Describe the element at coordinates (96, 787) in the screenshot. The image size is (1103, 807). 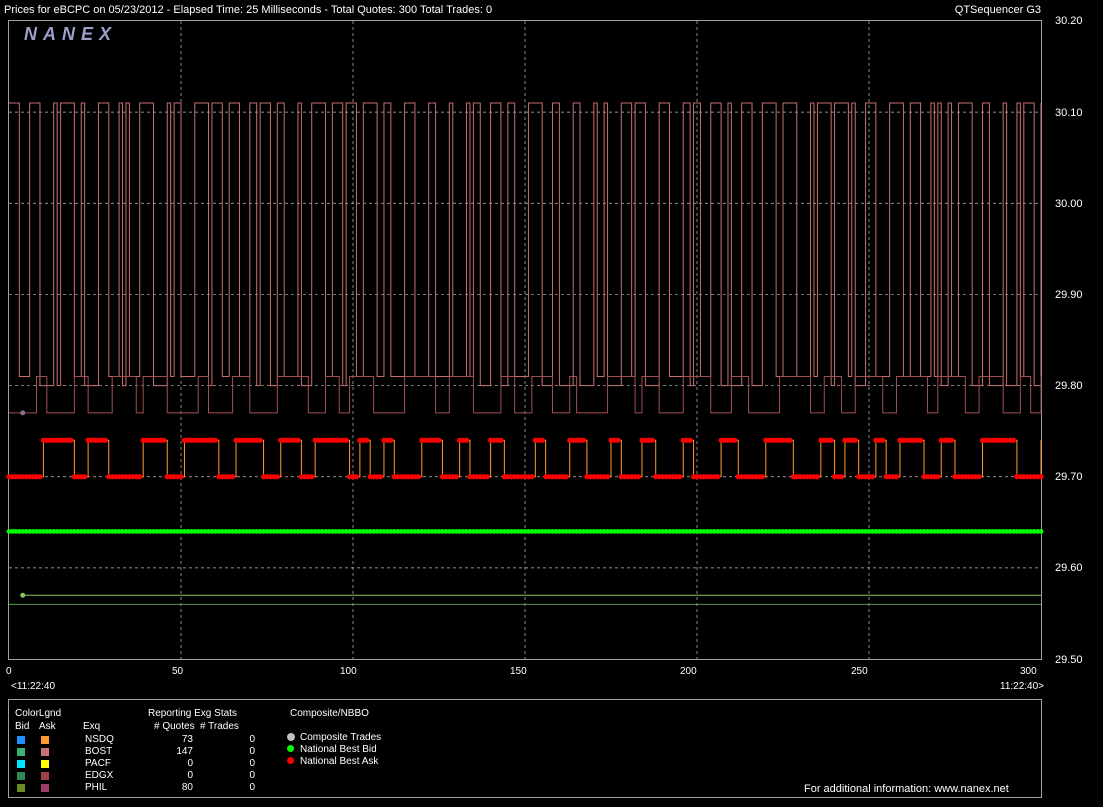
I see `exchange-name: PHIL` at that location.